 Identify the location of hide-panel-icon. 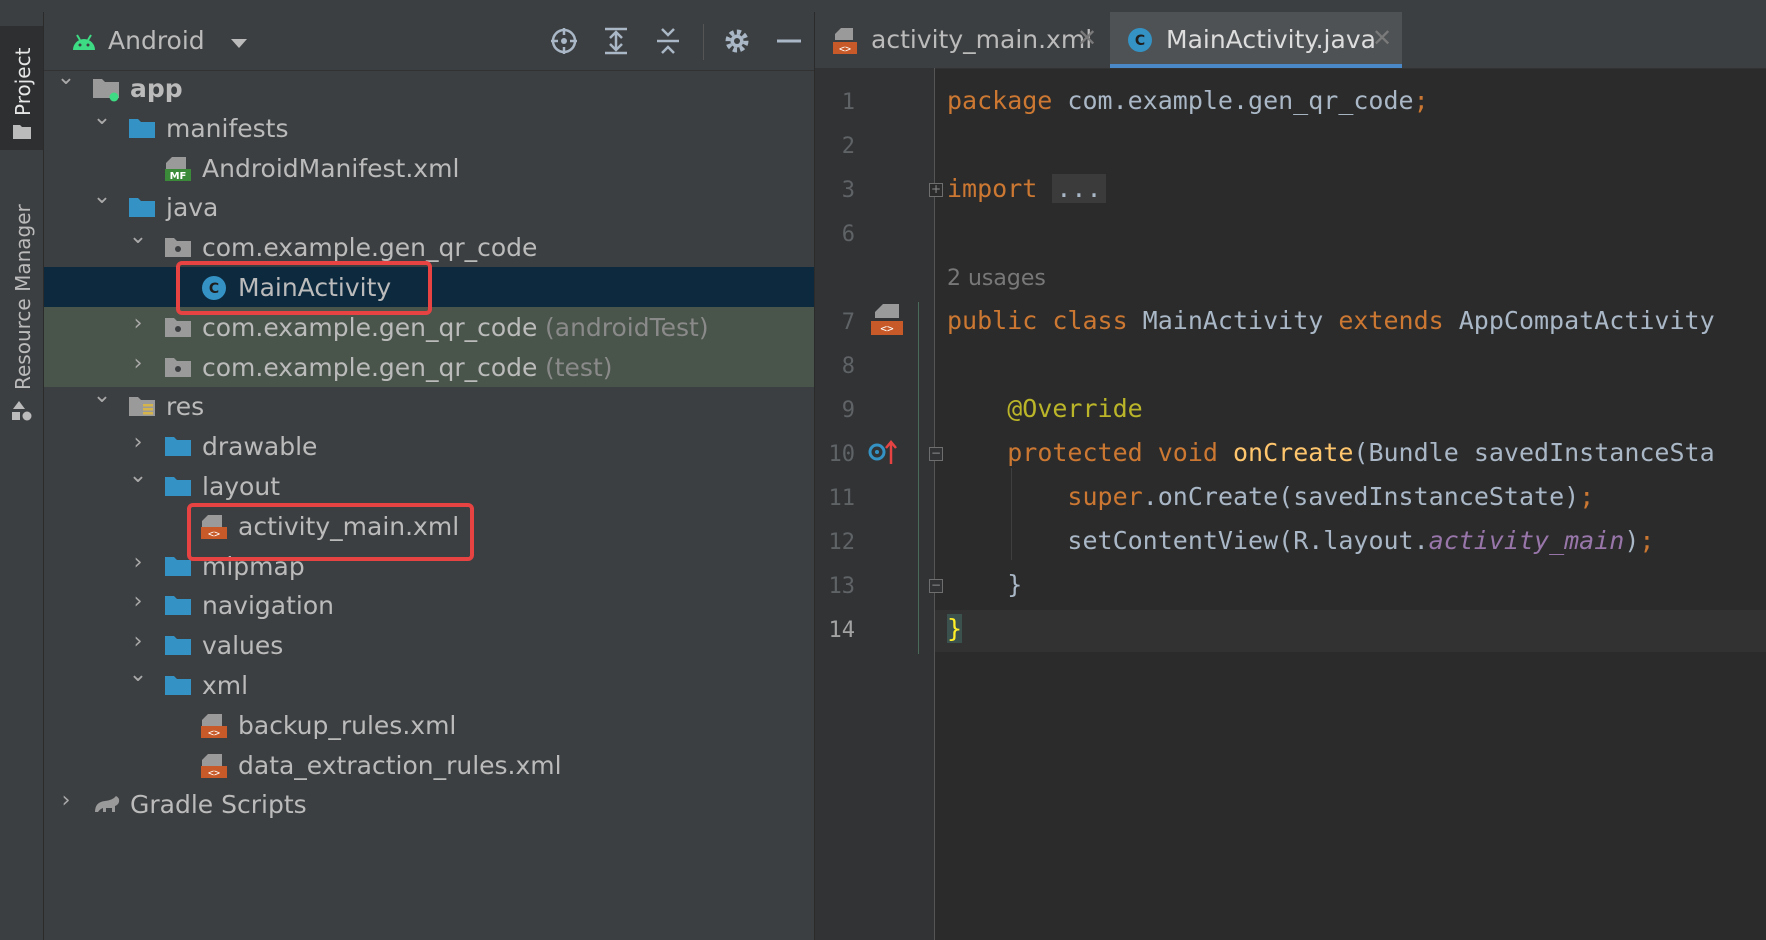
(789, 41).